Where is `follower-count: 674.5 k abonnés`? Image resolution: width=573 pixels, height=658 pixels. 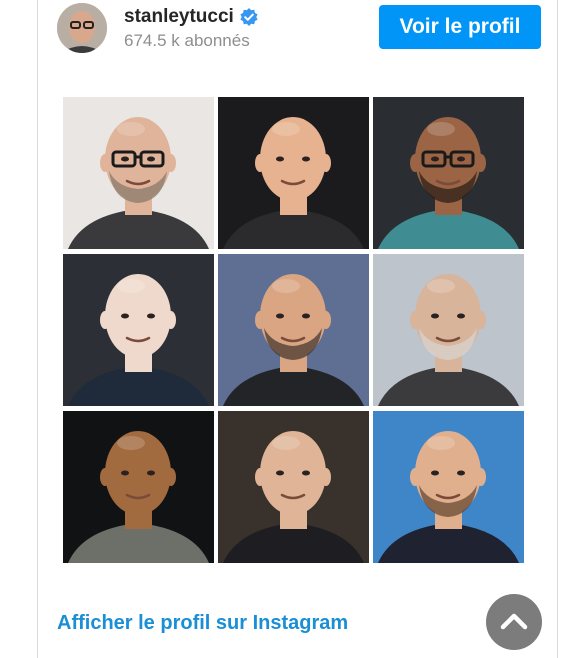
follower-count: 674.5 k abonnés is located at coordinates (187, 40).